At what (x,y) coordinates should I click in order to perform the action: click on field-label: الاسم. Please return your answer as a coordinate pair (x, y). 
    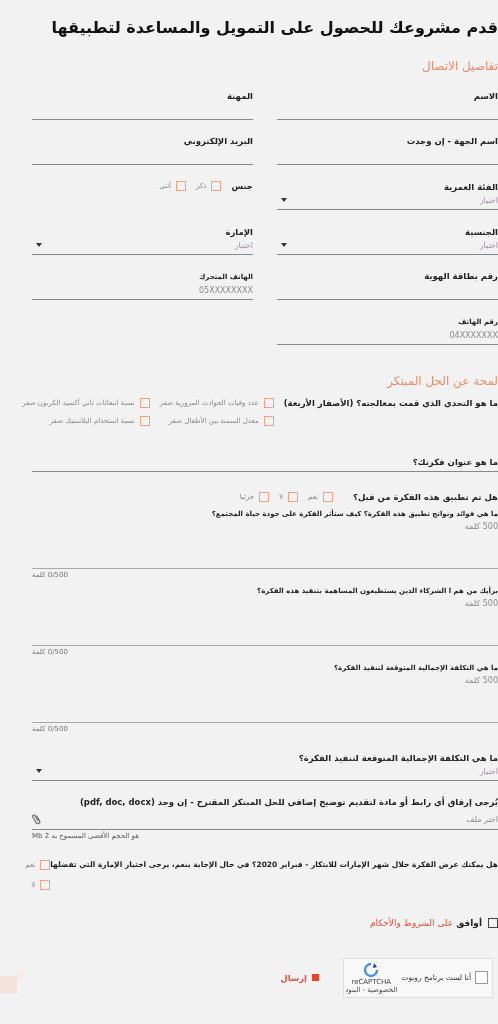
    Looking at the image, I should click on (485, 95).